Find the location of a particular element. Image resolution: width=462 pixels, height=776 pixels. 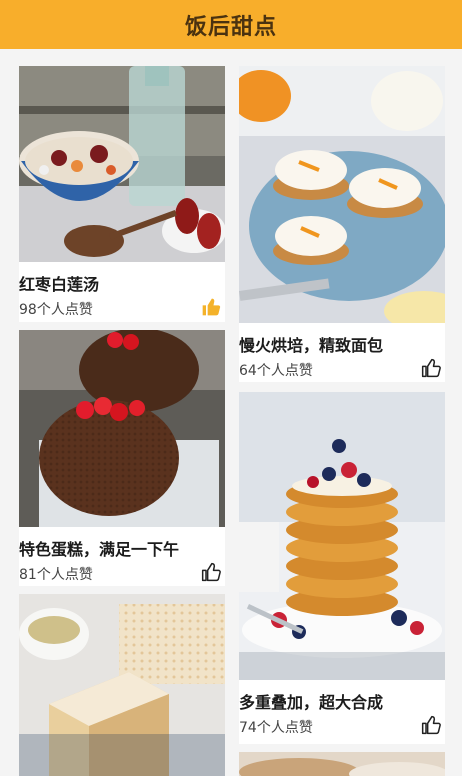

recipe-card-lotus-soup: 红枣白莲汤 98个人点赞 is located at coordinates (122, 194).